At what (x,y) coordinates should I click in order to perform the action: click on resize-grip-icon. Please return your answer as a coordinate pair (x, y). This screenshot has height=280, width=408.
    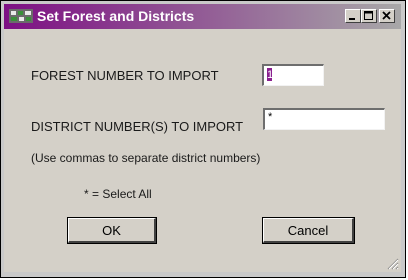
    Looking at the image, I should click on (392, 263).